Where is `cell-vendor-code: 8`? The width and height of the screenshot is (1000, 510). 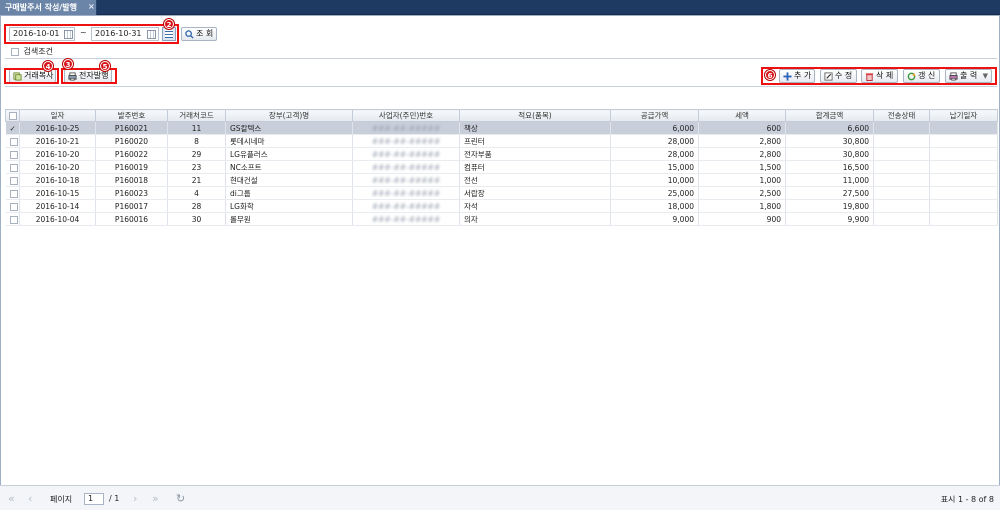 cell-vendor-code: 8 is located at coordinates (196, 141).